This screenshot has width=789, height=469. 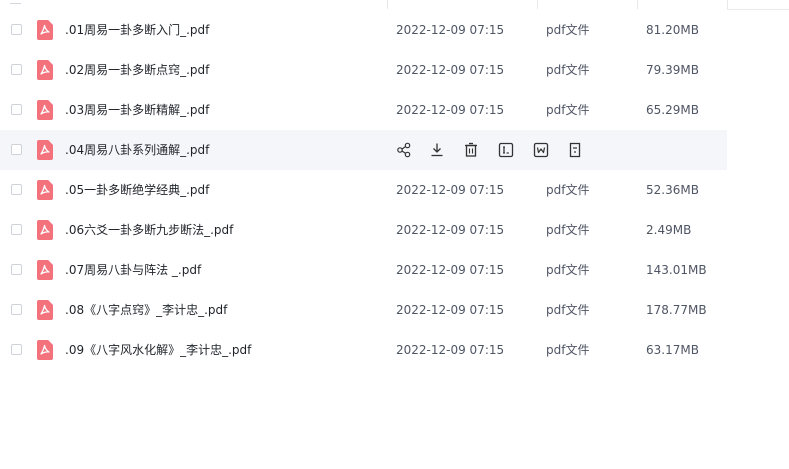 I want to click on file-name: .02周易一卦多断点窍_.pdf, so click(x=137, y=70).